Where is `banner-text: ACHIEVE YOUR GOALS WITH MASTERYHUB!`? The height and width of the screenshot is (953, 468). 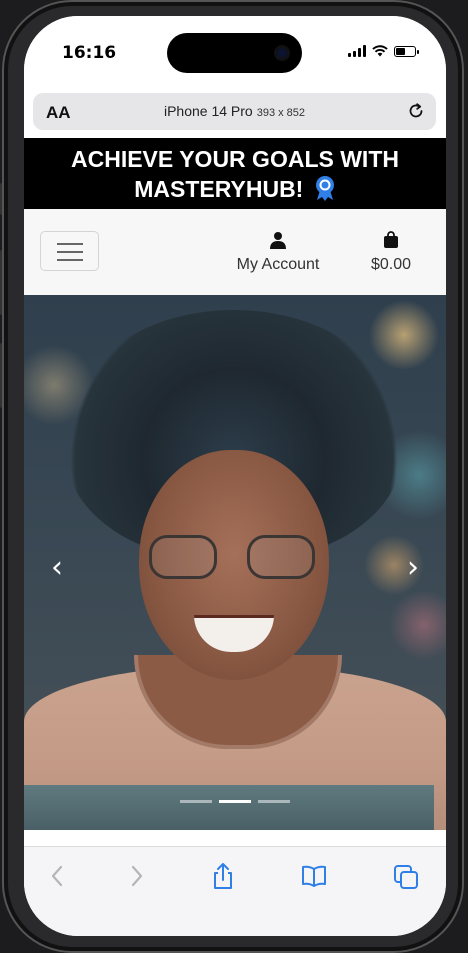
banner-text: ACHIEVE YOUR GOALS WITH MASTERYHUB! is located at coordinates (235, 174).